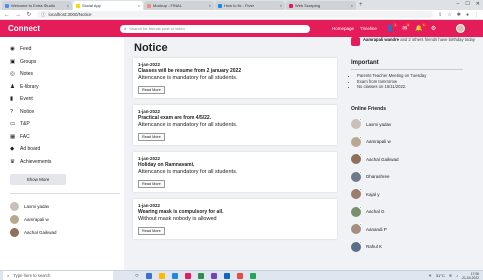 This screenshot has width=483, height=280. What do you see at coordinates (67, 49) in the screenshot?
I see `sidebar-item-feed: ◉ Feed` at bounding box center [67, 49].